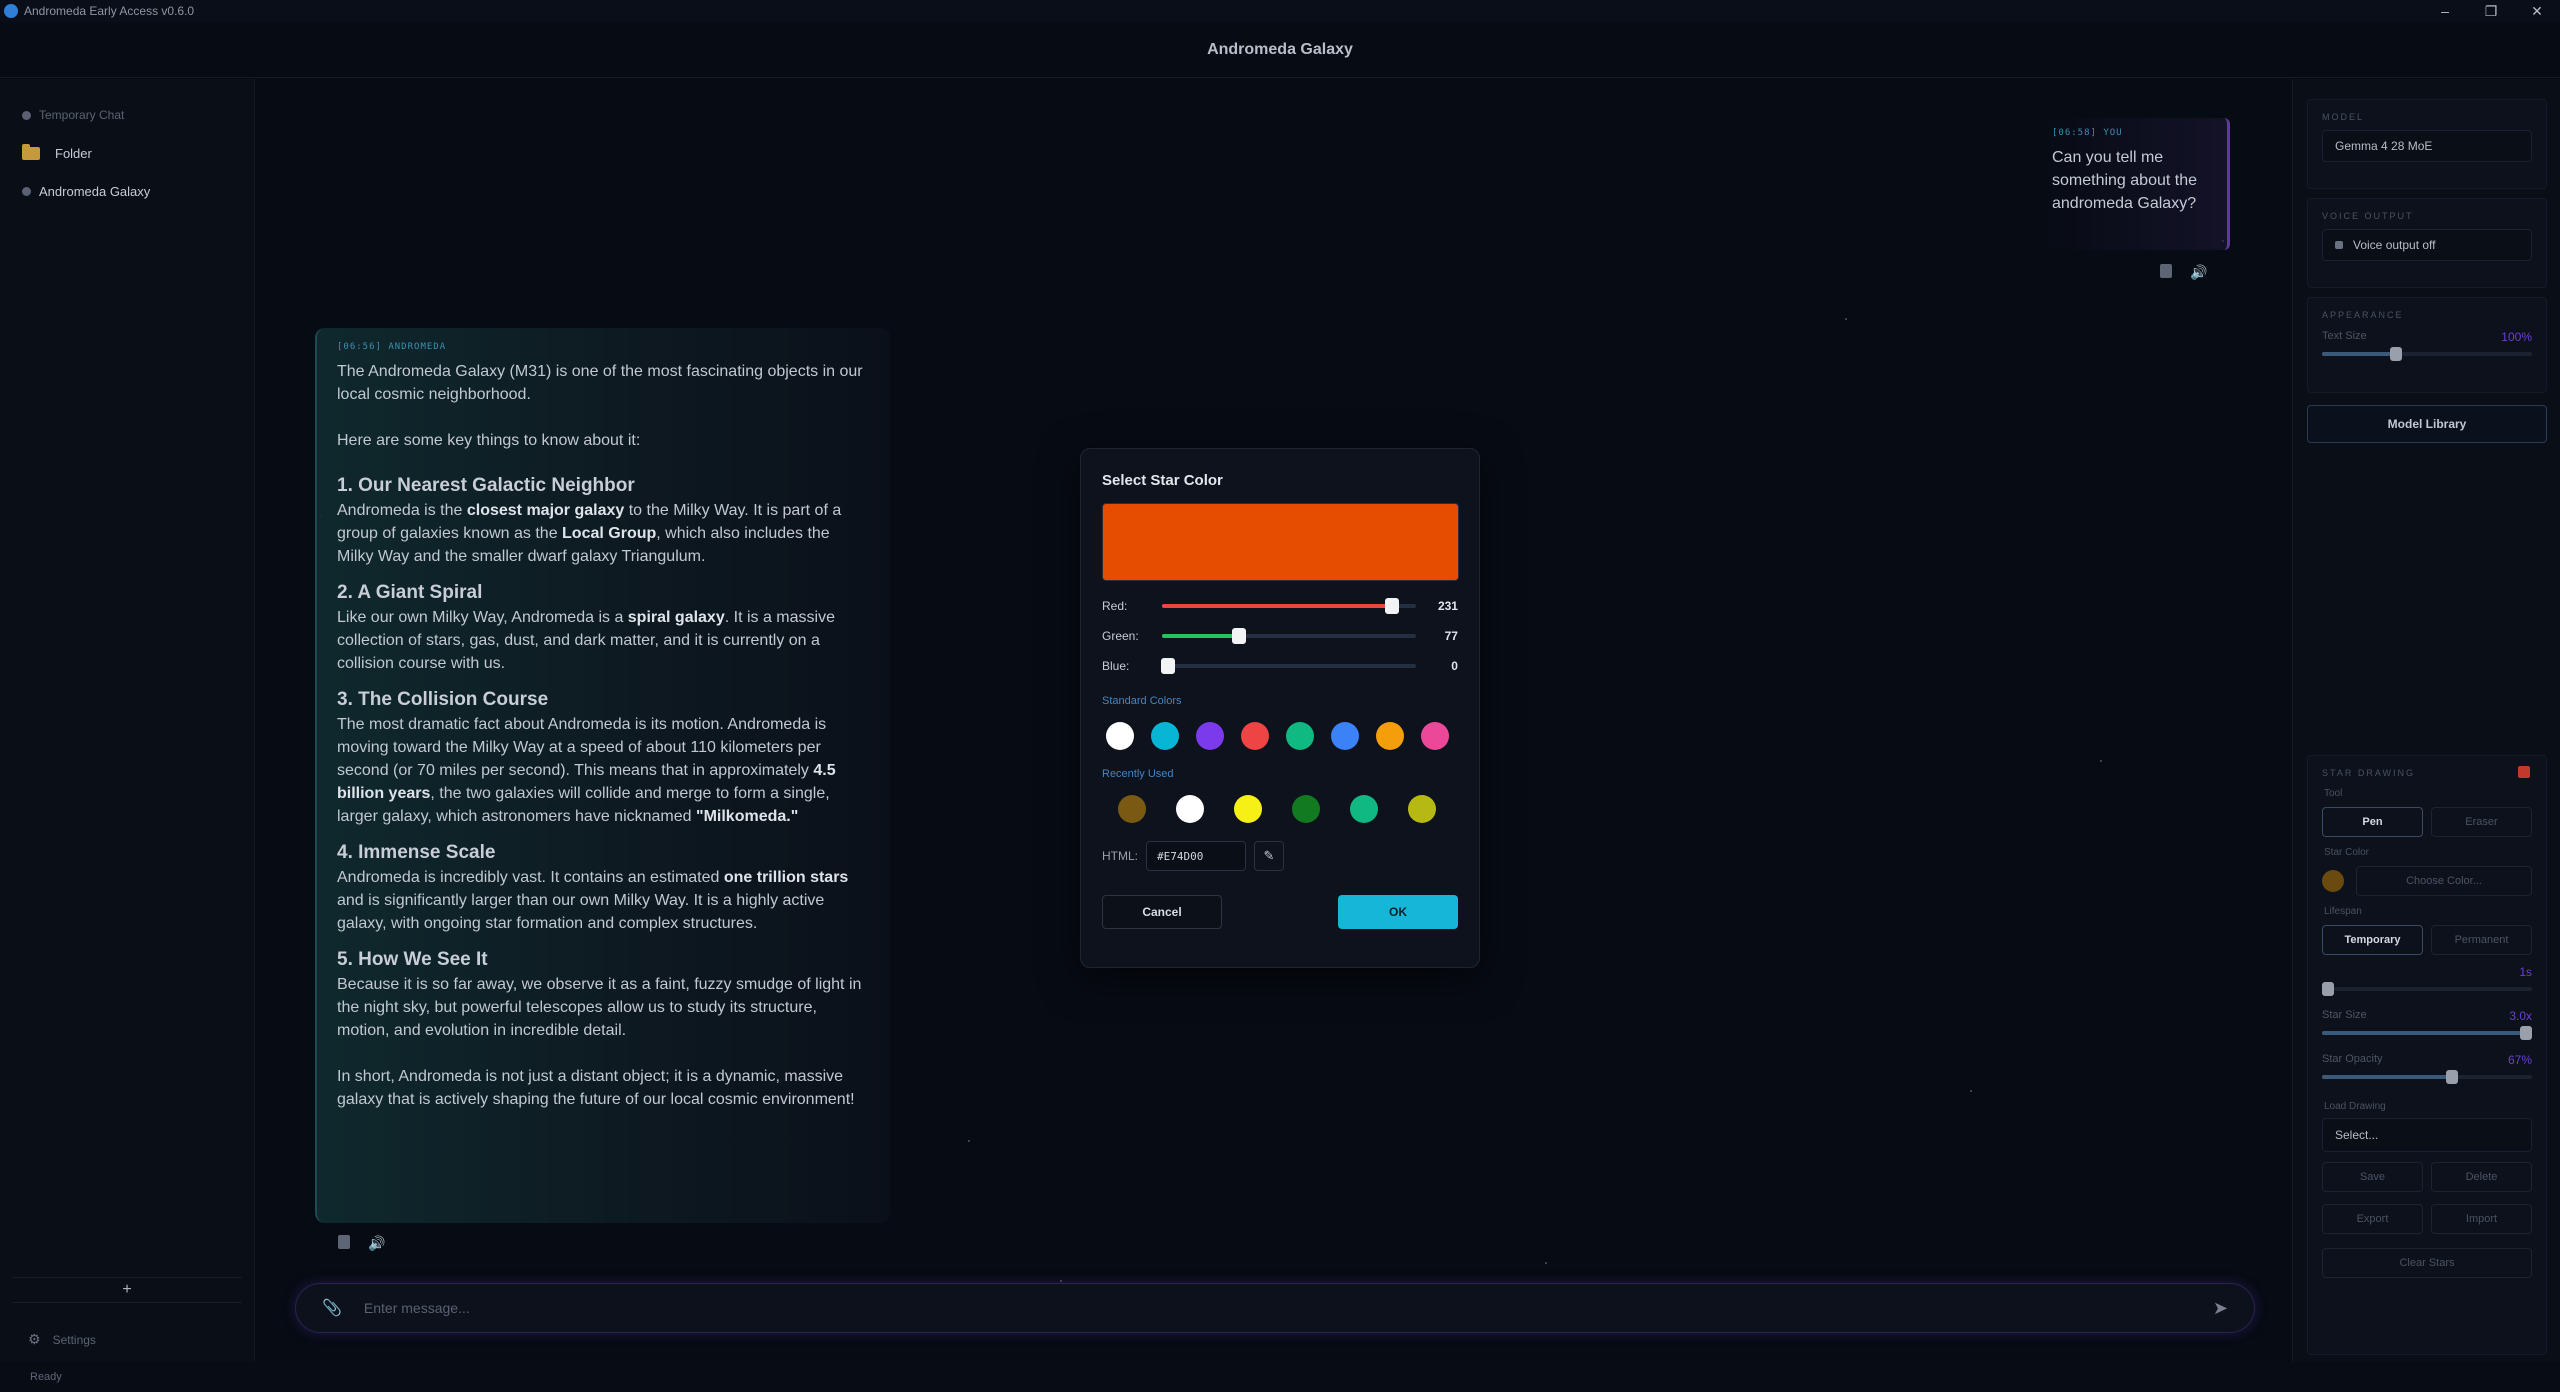 The width and height of the screenshot is (2560, 1392). Describe the element at coordinates (2220, 1308) in the screenshot. I see `send-icon: ➤` at that location.